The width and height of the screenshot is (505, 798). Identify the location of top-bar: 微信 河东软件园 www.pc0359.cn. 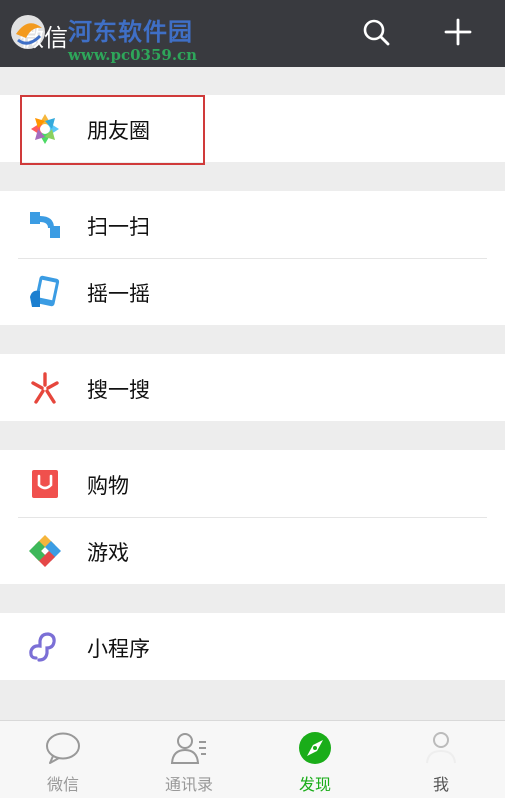
(252, 33).